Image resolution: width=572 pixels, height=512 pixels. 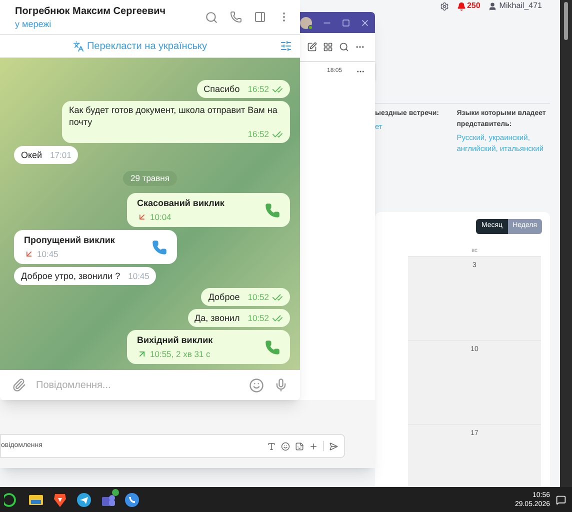 What do you see at coordinates (365, 23) in the screenshot?
I see `close-icon` at bounding box center [365, 23].